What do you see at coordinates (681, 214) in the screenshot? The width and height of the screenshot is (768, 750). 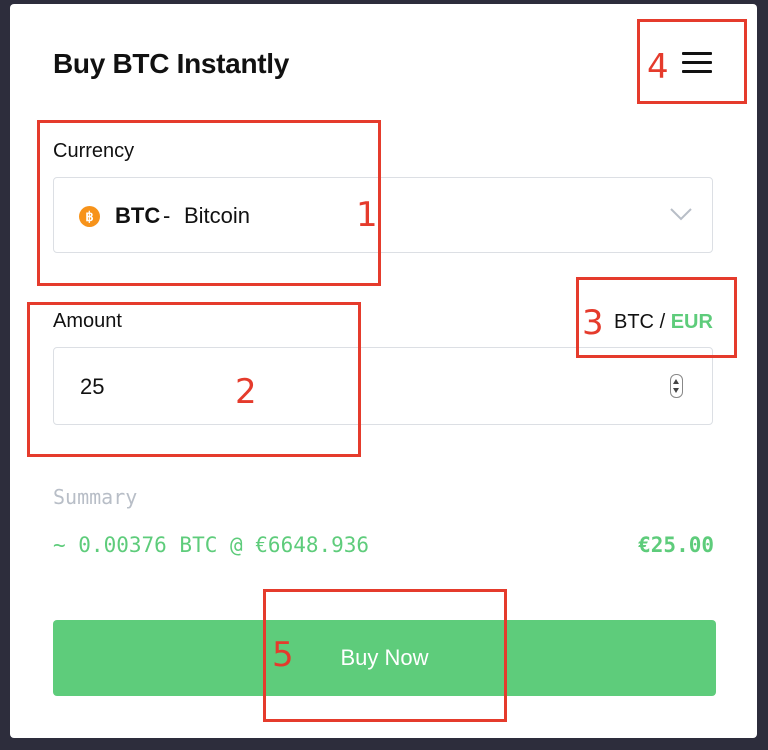 I see `chevron-down-icon` at bounding box center [681, 214].